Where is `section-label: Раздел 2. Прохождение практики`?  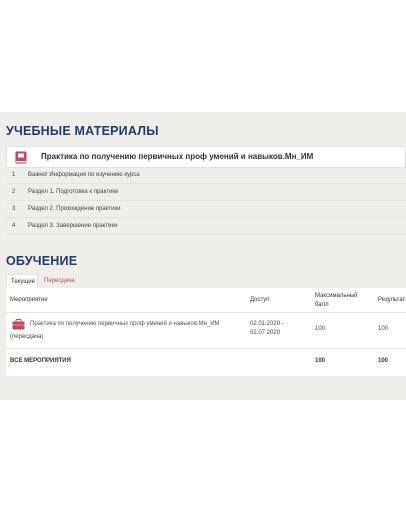 section-label: Раздел 2. Прохождение практики is located at coordinates (74, 209).